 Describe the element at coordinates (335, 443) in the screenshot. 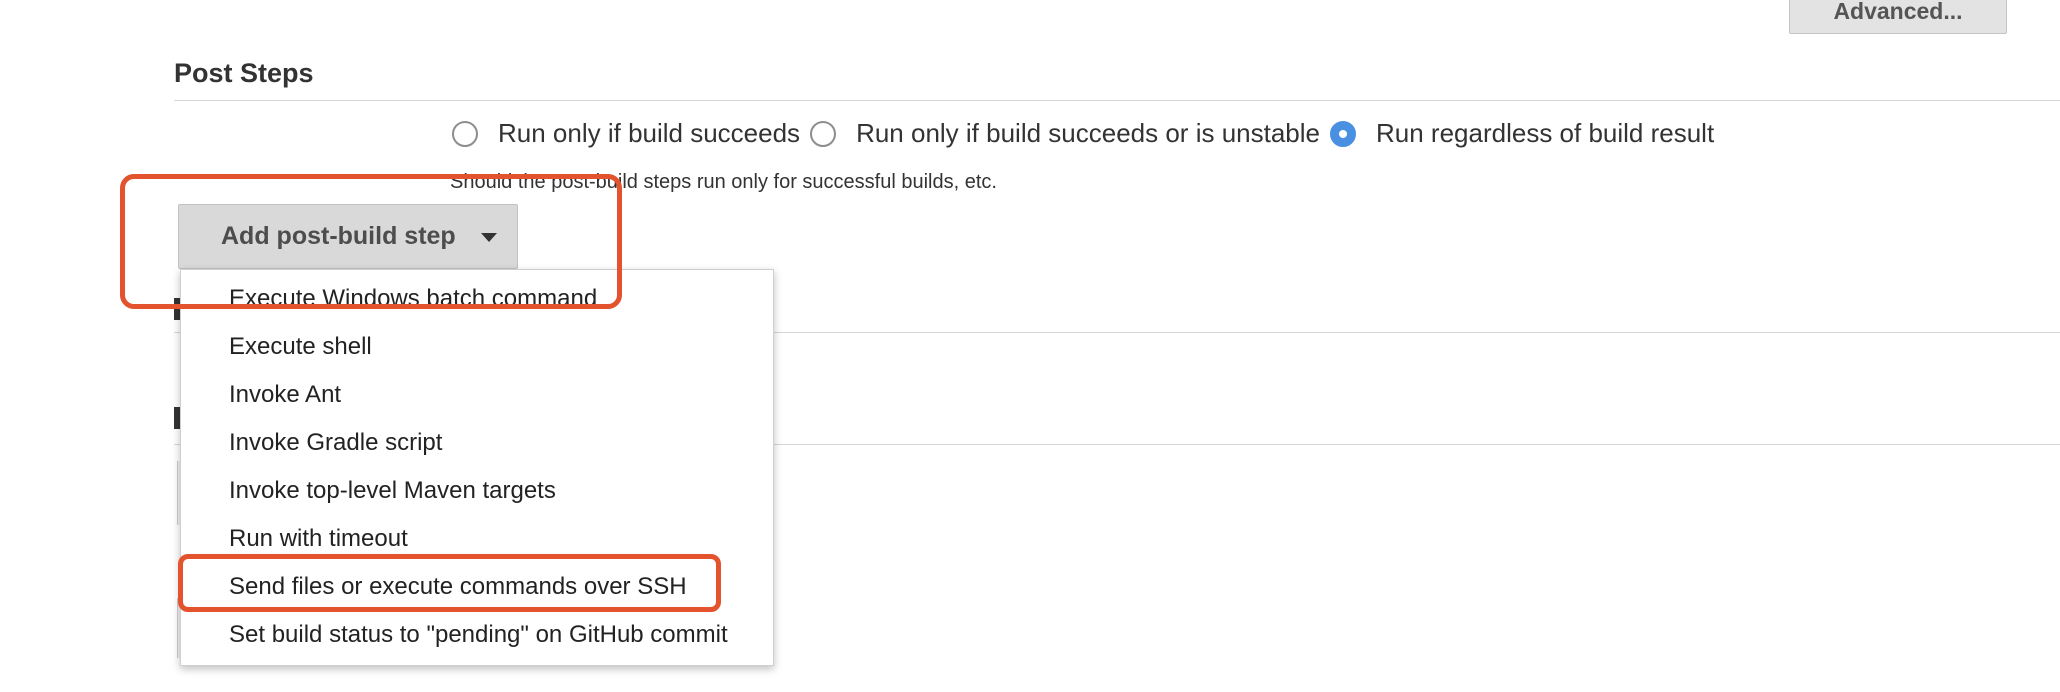

I see `menu-item-invoke-gradle: Invoke Gradle script` at that location.